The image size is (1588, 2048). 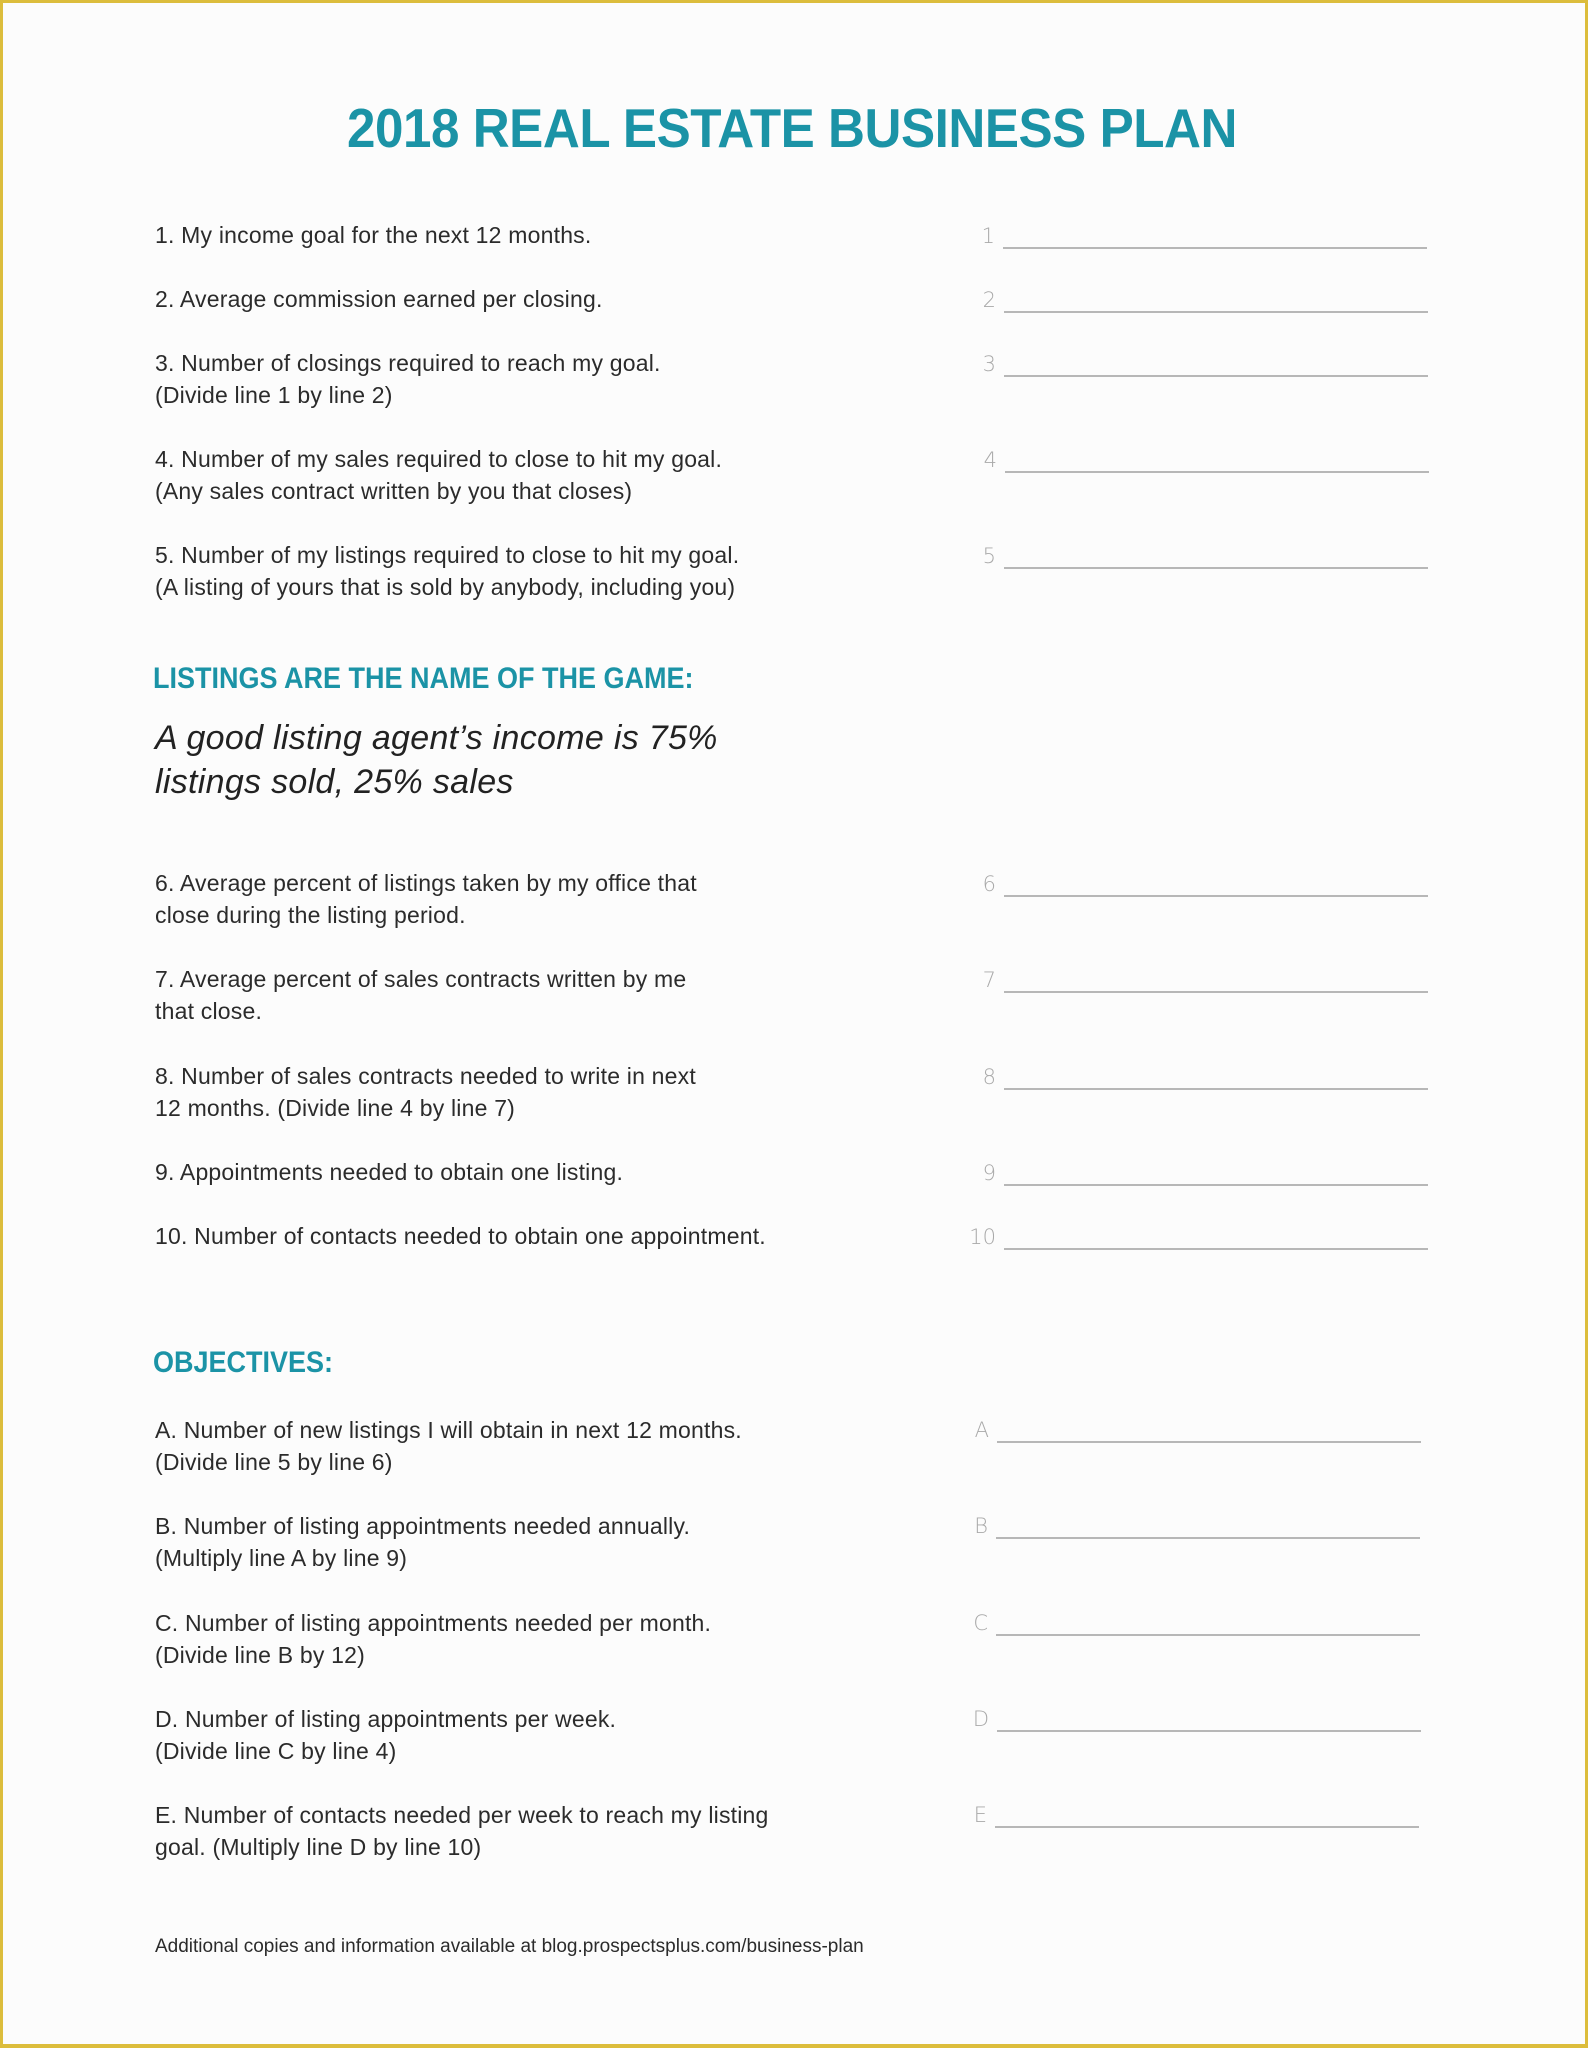 I want to click on answer-label: 6, so click(x=989, y=884).